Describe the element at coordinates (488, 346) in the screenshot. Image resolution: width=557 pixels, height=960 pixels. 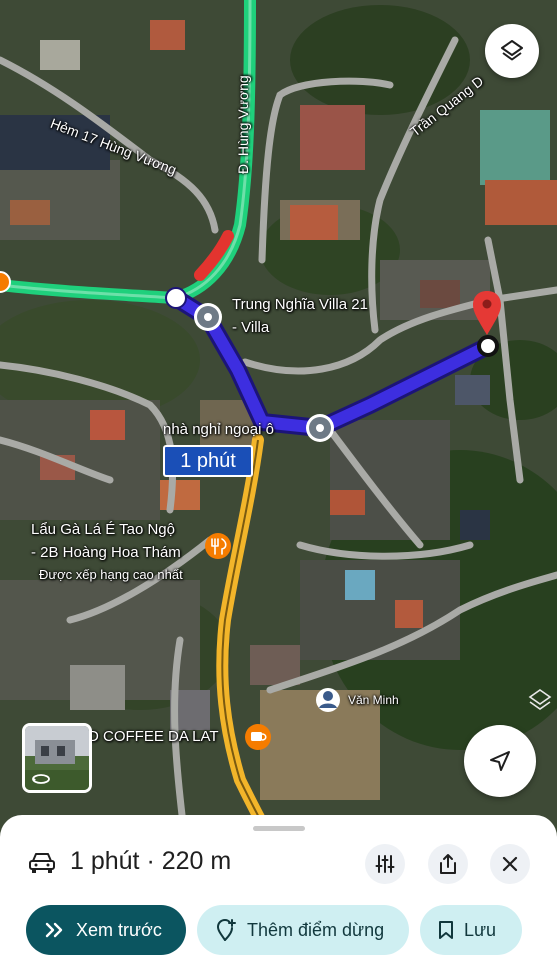
I see `destination-dot` at that location.